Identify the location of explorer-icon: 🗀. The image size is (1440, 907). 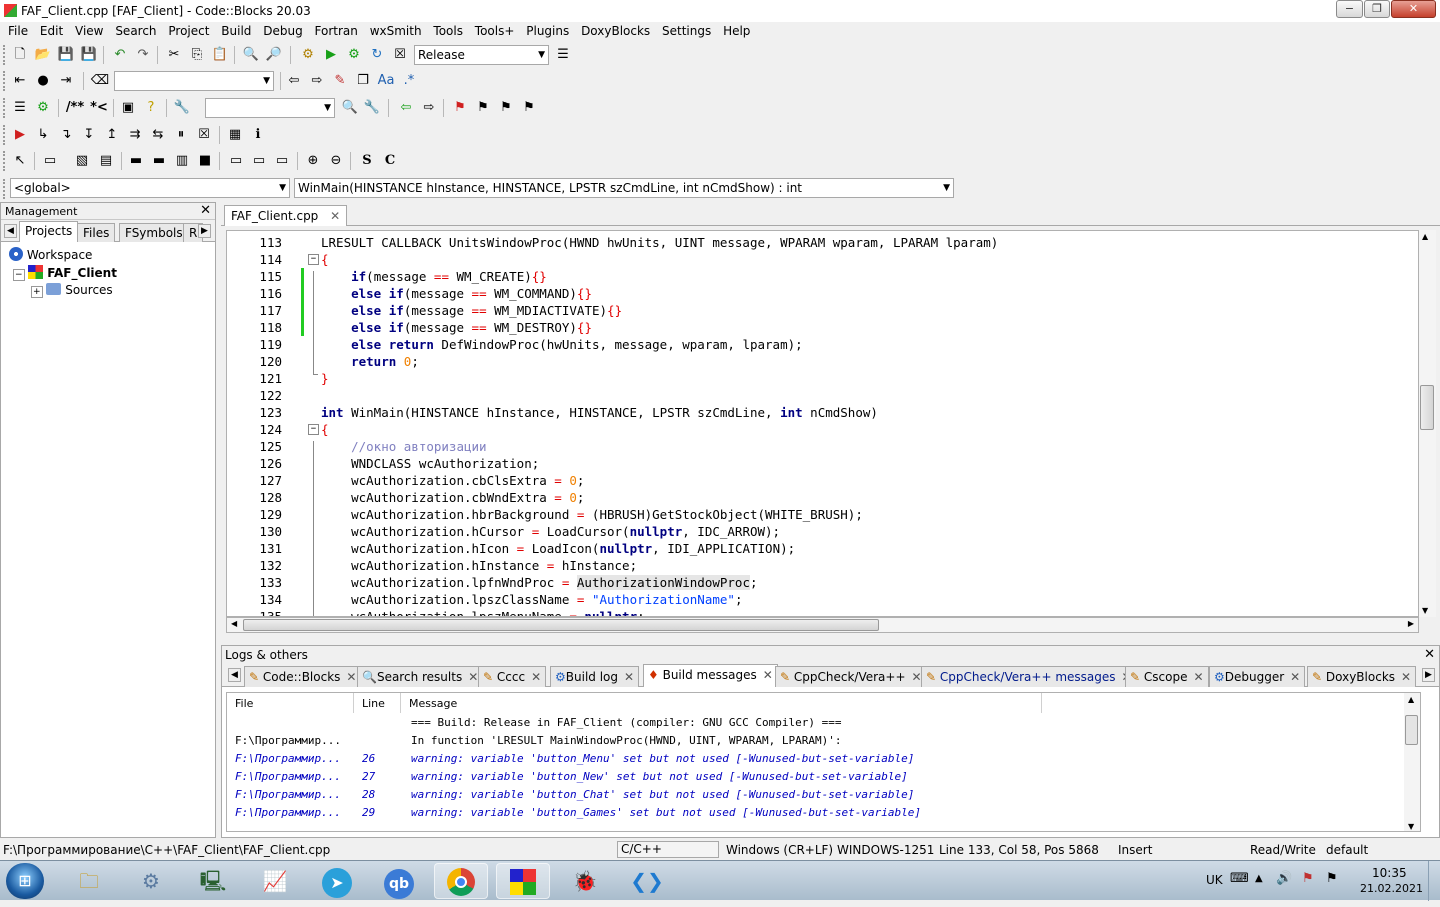
(89, 881).